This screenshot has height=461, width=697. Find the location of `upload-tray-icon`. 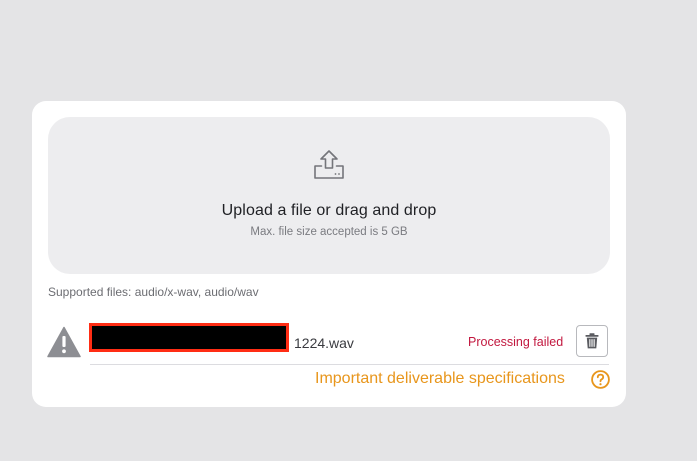

upload-tray-icon is located at coordinates (329, 164).